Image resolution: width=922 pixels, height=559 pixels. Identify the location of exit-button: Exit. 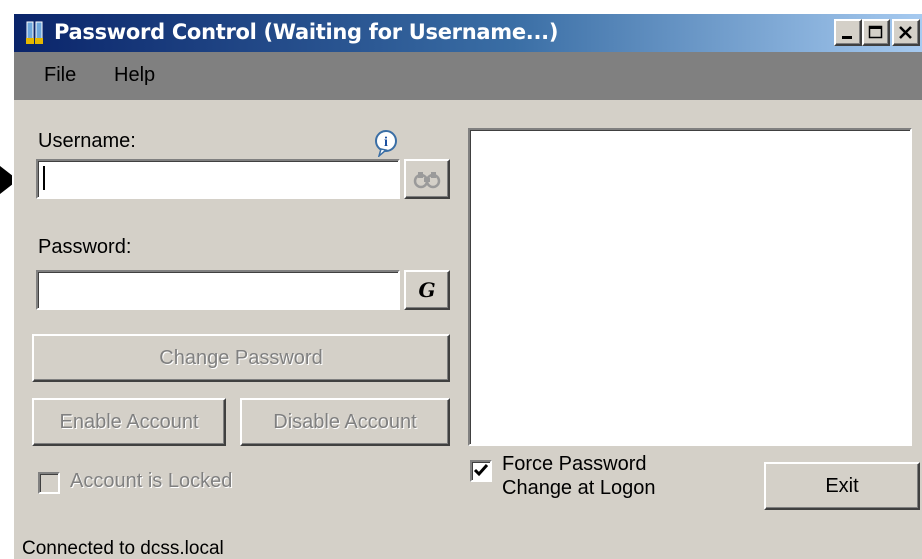
(842, 486).